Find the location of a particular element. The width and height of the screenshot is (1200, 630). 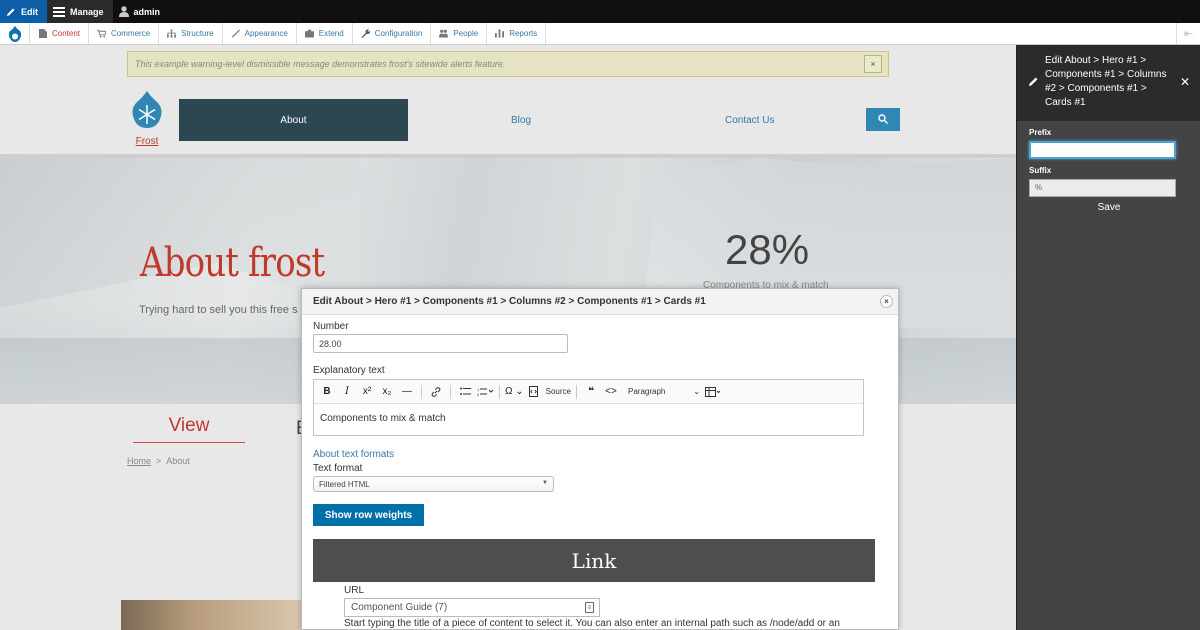

tab-view: View is located at coordinates (189, 429).